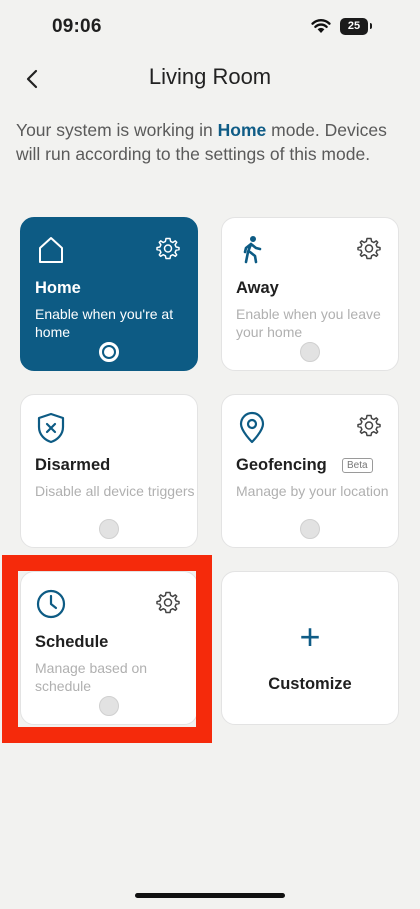 Image resolution: width=420 pixels, height=909 pixels. I want to click on battery-icon: 25, so click(354, 26).